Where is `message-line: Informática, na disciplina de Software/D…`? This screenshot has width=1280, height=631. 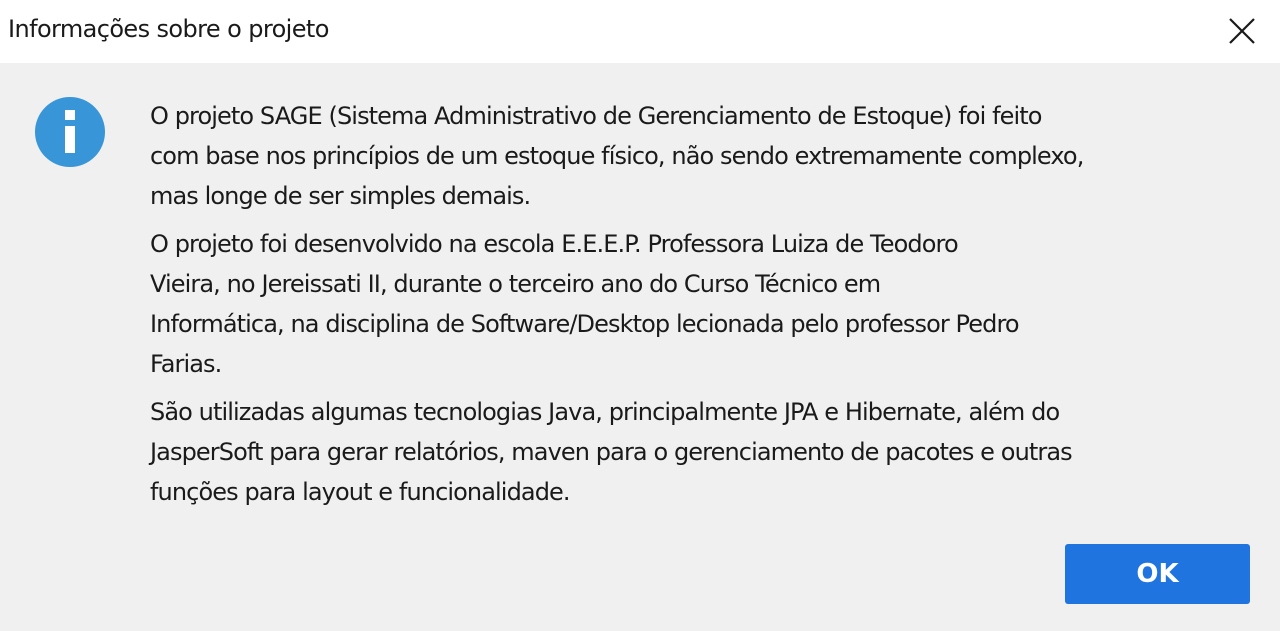 message-line: Informática, na disciplina de Software/D… is located at coordinates (585, 324).